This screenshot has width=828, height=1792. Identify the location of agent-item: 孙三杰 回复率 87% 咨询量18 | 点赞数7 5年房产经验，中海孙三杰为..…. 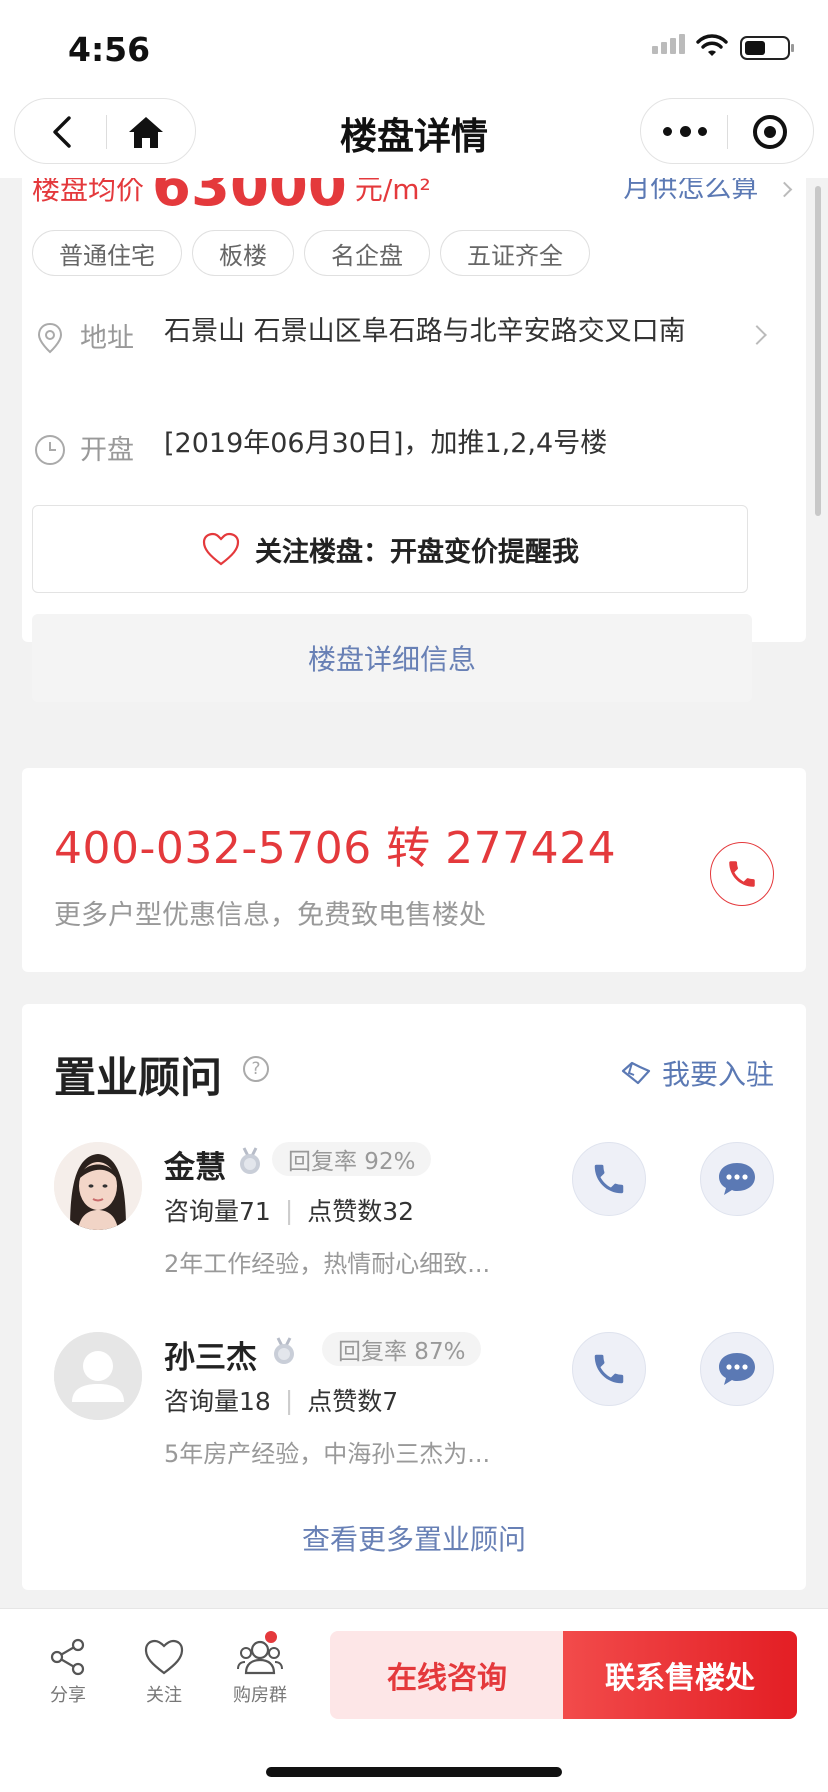
(414, 1407).